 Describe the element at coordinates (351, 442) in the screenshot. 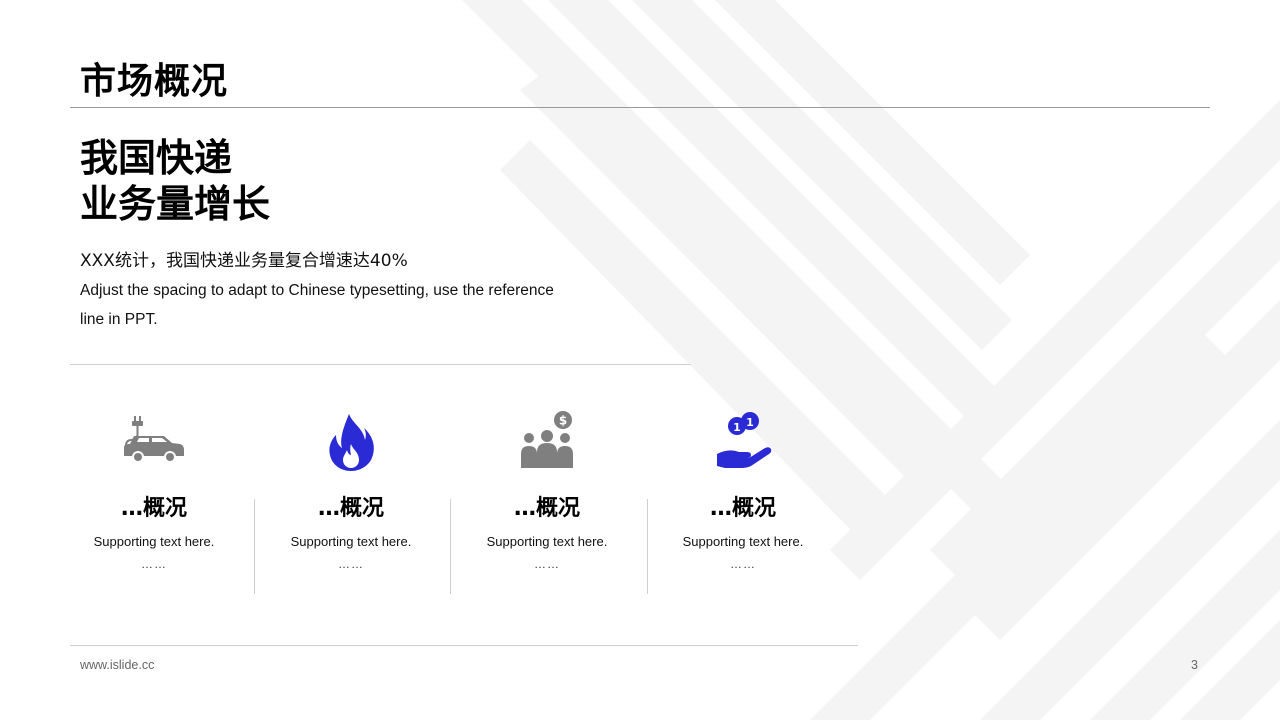

I see `flame-icon` at that location.